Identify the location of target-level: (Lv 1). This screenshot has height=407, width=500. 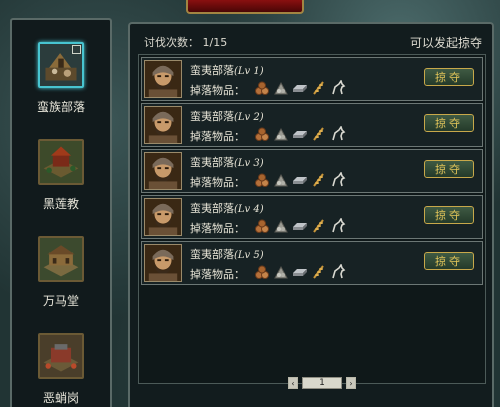
(249, 71).